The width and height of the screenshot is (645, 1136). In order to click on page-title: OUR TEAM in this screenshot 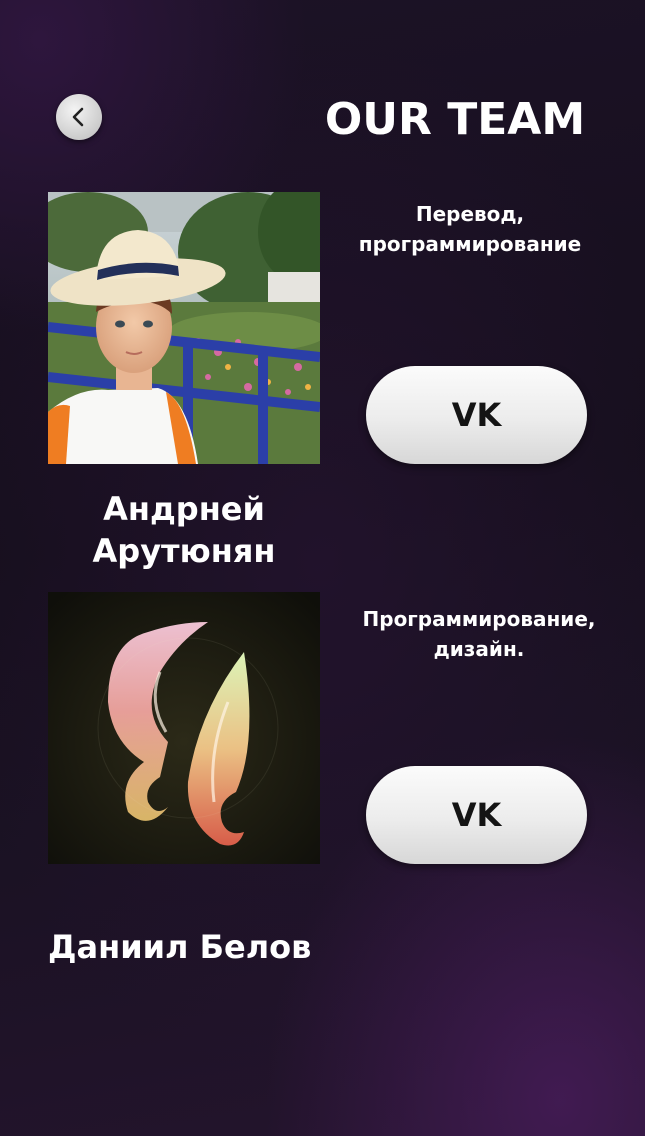, I will do `click(455, 119)`.